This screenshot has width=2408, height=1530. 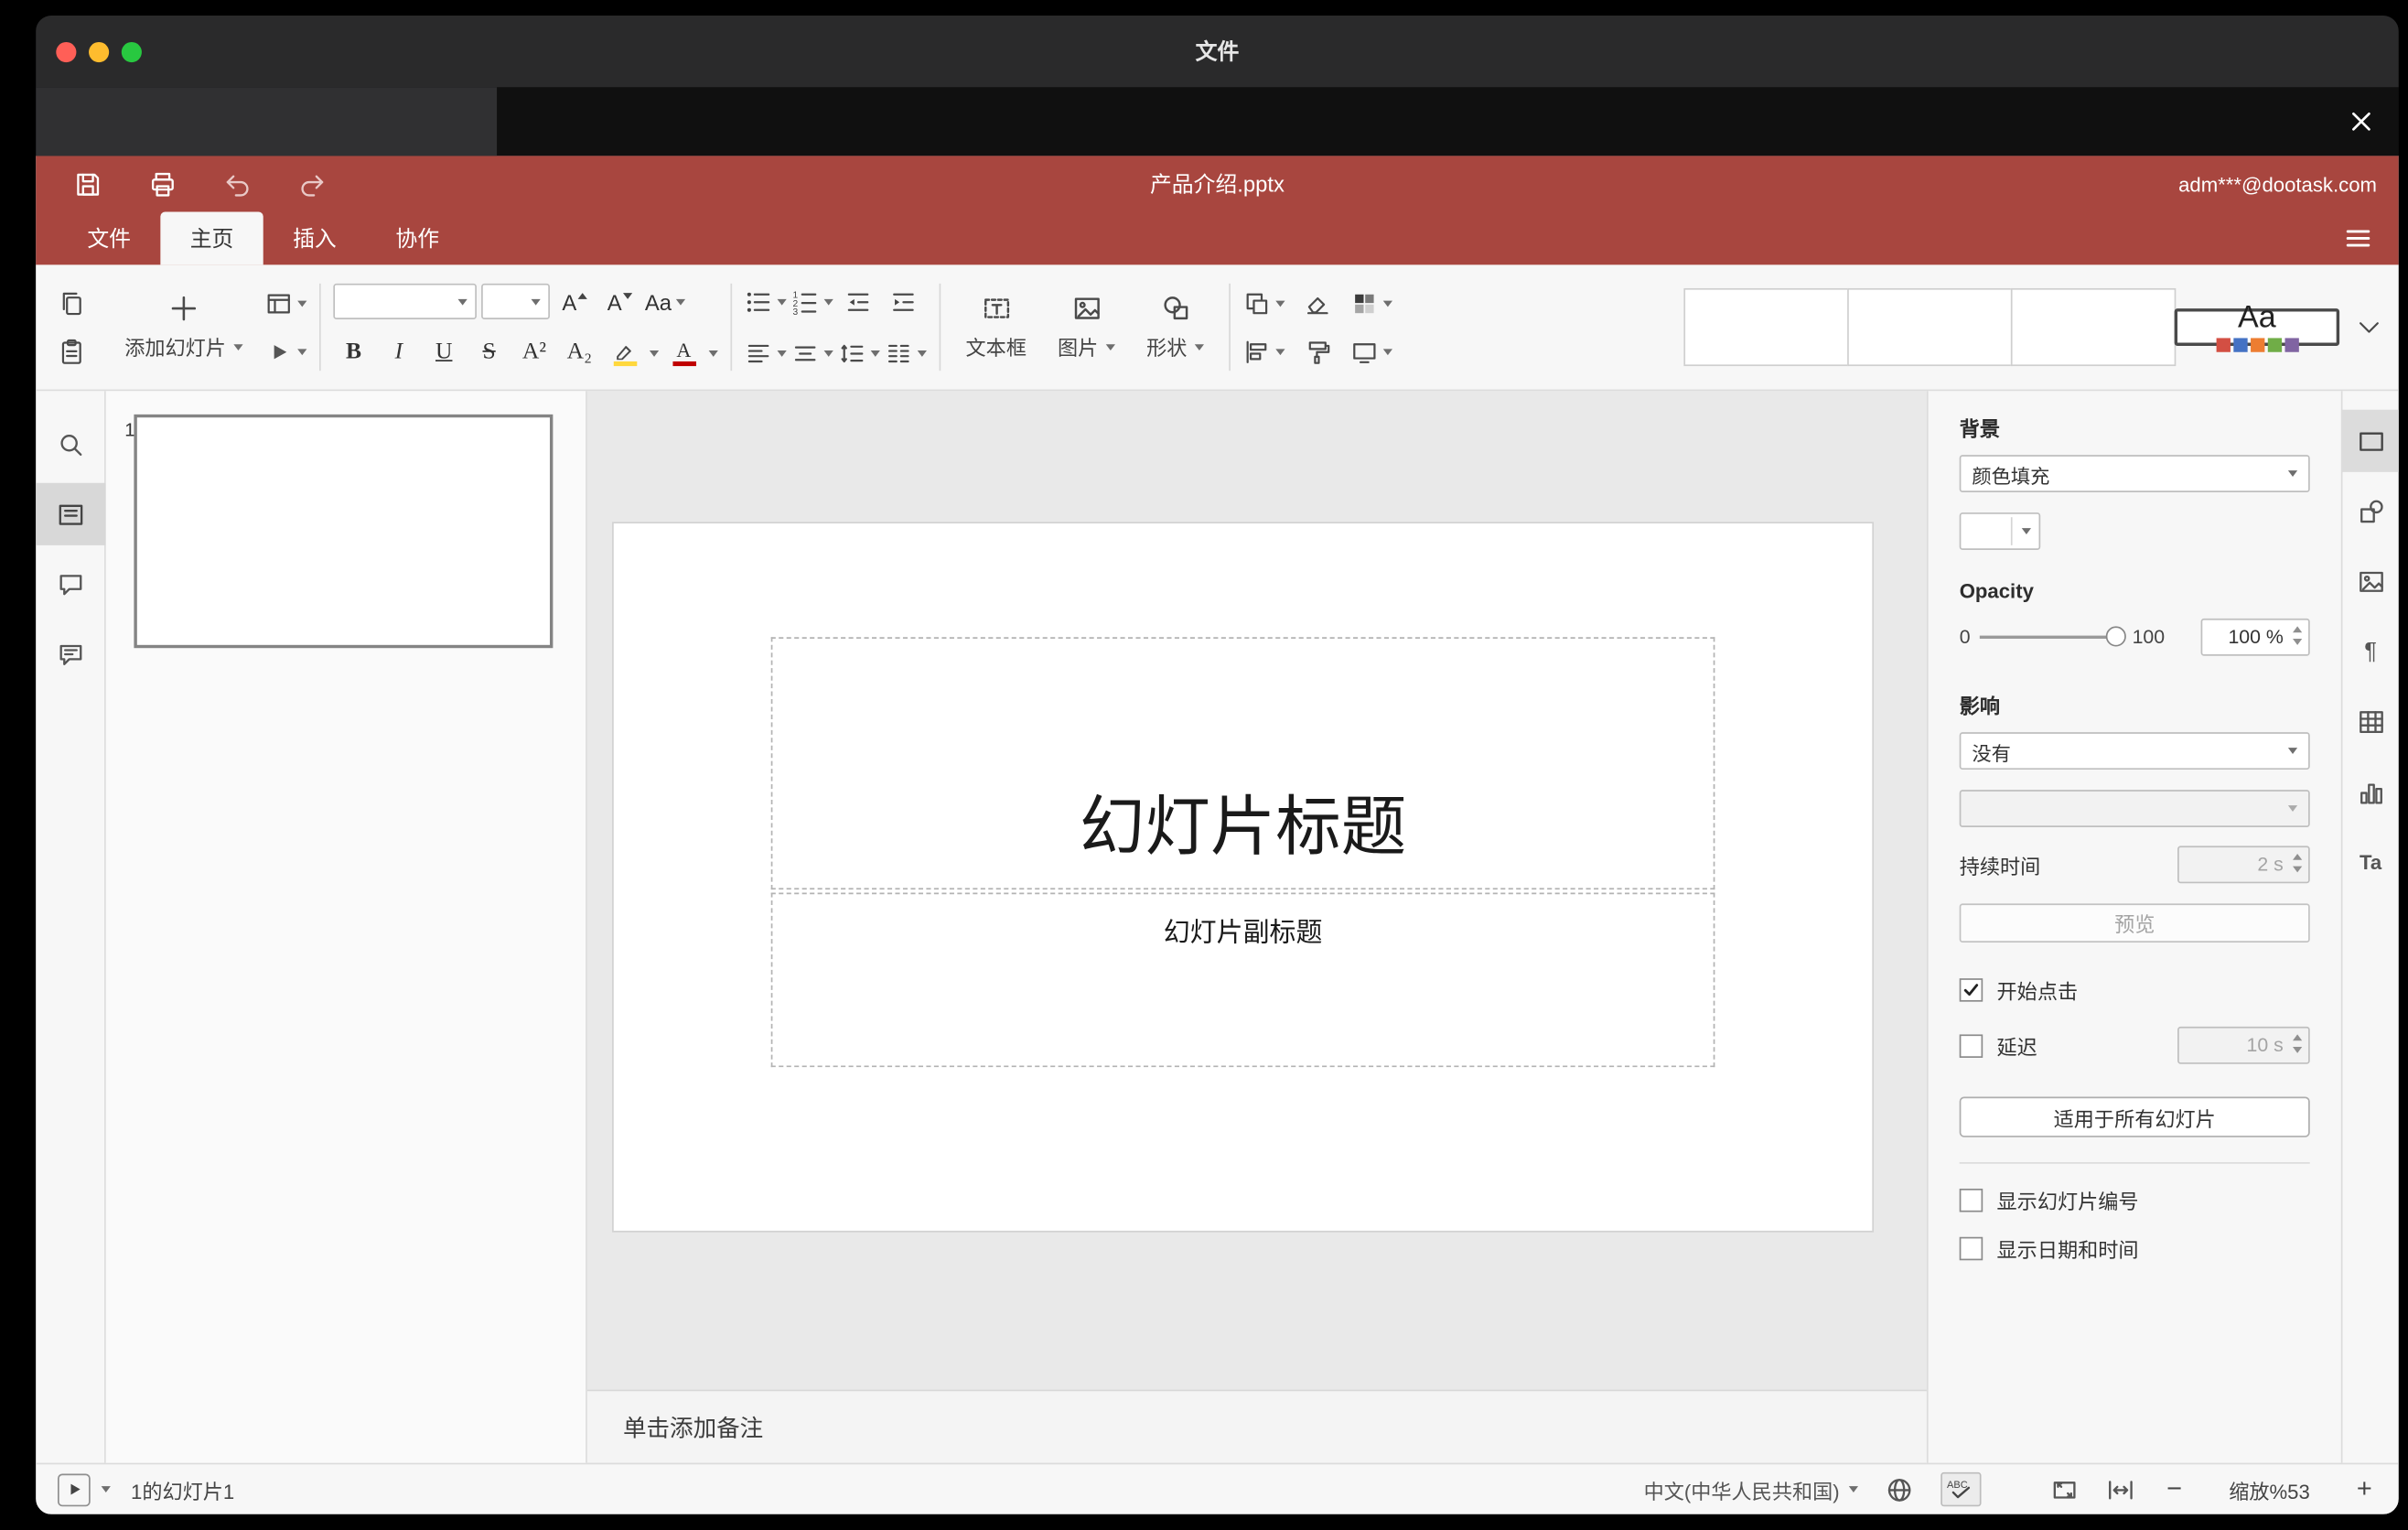 What do you see at coordinates (2370, 861) in the screenshot?
I see `textart-settings-button: Ta` at bounding box center [2370, 861].